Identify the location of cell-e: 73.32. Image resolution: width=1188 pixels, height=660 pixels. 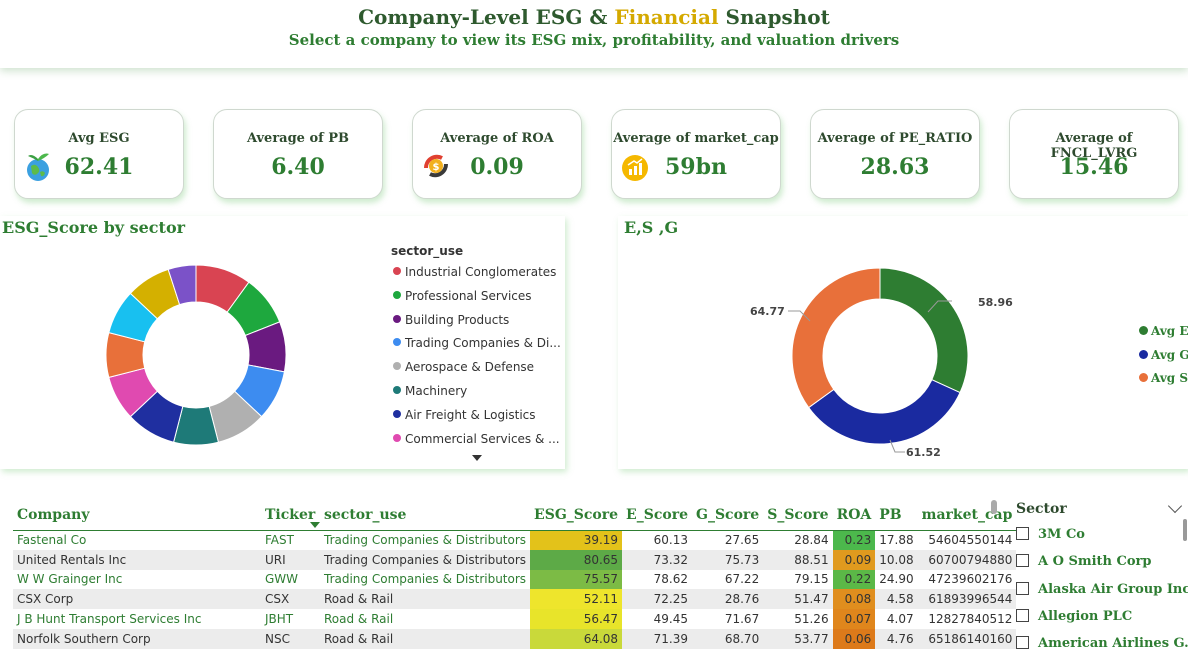
(657, 559).